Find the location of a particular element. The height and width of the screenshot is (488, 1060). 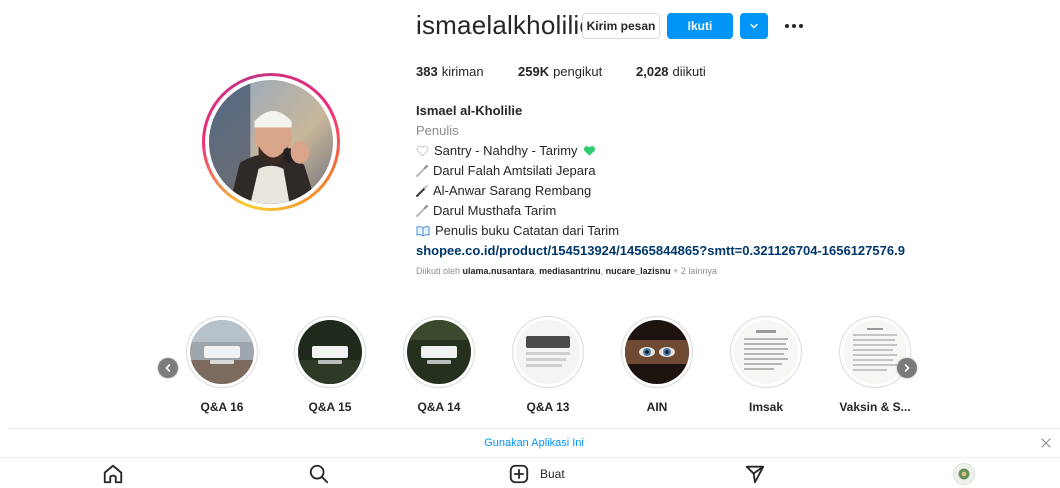

highlight-label: Q&A 15 is located at coordinates (330, 407).